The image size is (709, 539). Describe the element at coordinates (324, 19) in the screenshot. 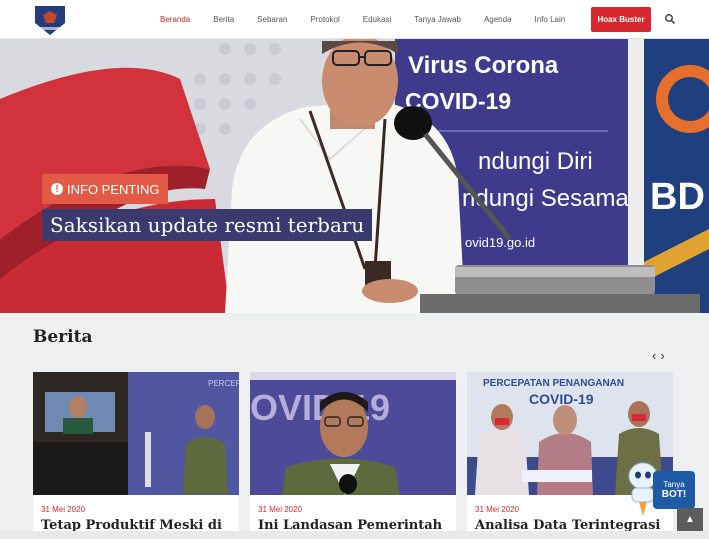

I see `nav-item-protokol: Protokol` at that location.